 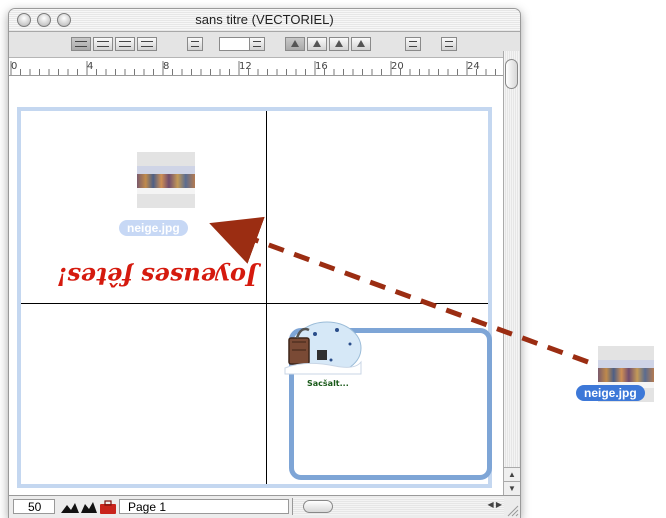 What do you see at coordinates (621, 376) in the screenshot?
I see `dragged-file: neige.jpg` at bounding box center [621, 376].